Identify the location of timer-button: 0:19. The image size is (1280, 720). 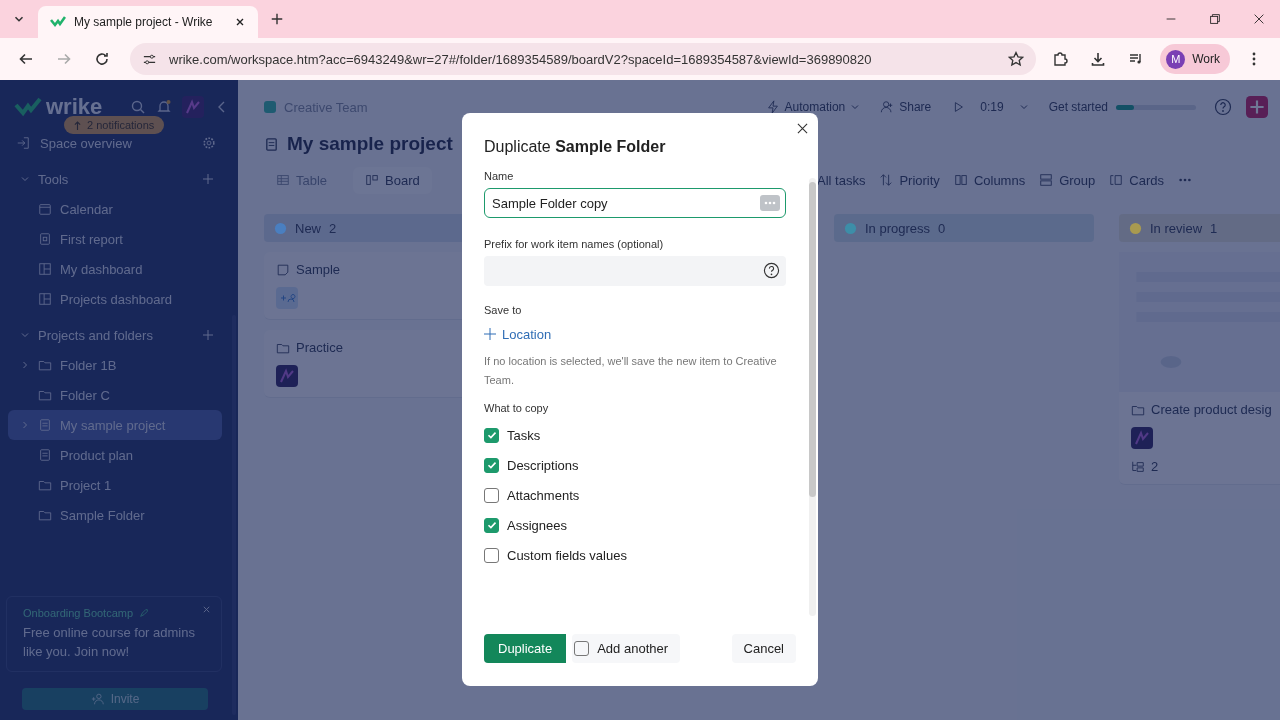
(990, 107).